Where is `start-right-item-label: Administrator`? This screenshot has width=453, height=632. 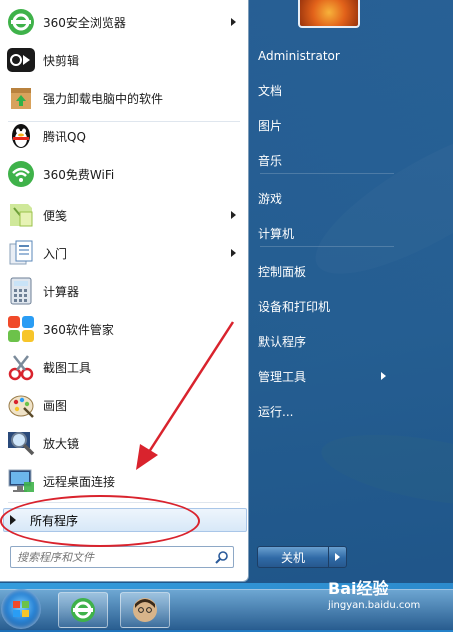
start-right-item-label: Administrator is located at coordinates (299, 56).